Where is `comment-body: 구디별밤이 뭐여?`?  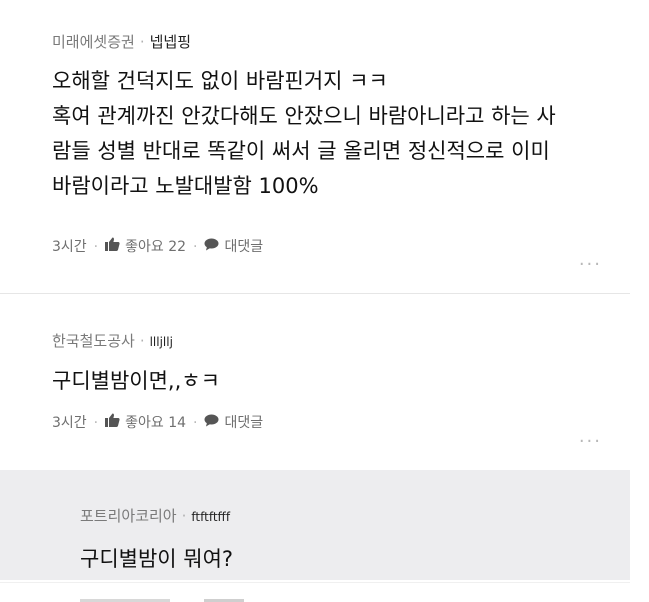
comment-body: 구디별밤이 뭐여? is located at coordinates (156, 559).